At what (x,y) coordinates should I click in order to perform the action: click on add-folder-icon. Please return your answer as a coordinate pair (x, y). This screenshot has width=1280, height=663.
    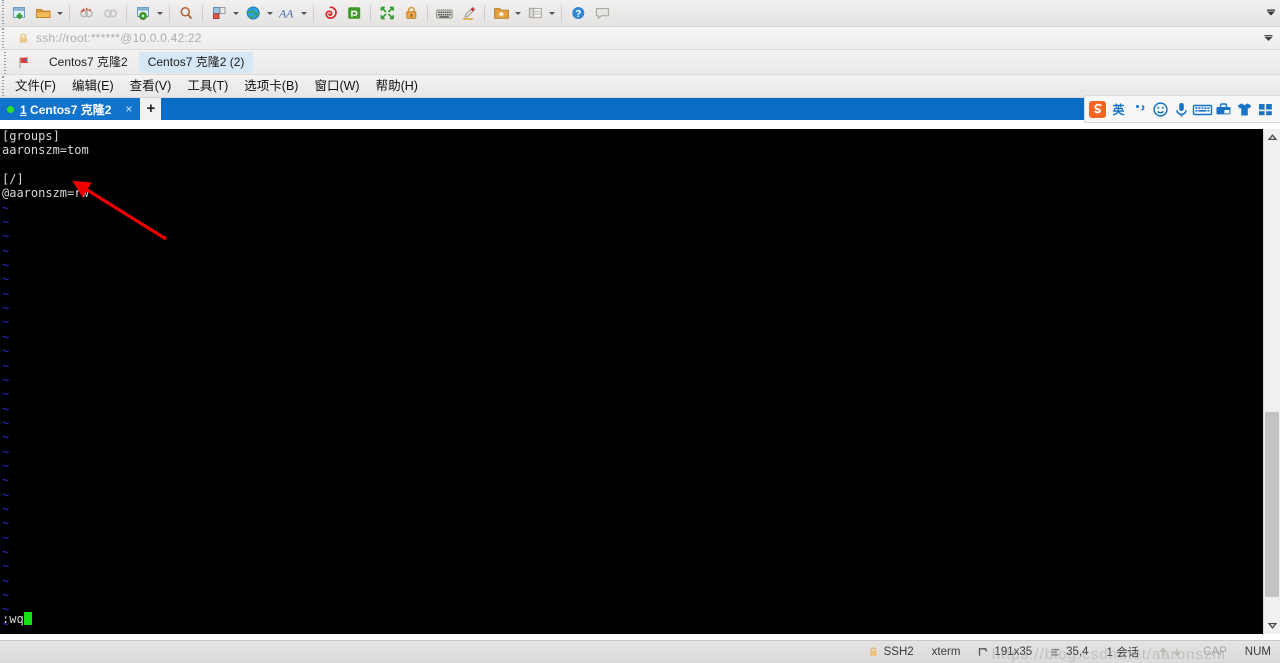
    Looking at the image, I should click on (501, 13).